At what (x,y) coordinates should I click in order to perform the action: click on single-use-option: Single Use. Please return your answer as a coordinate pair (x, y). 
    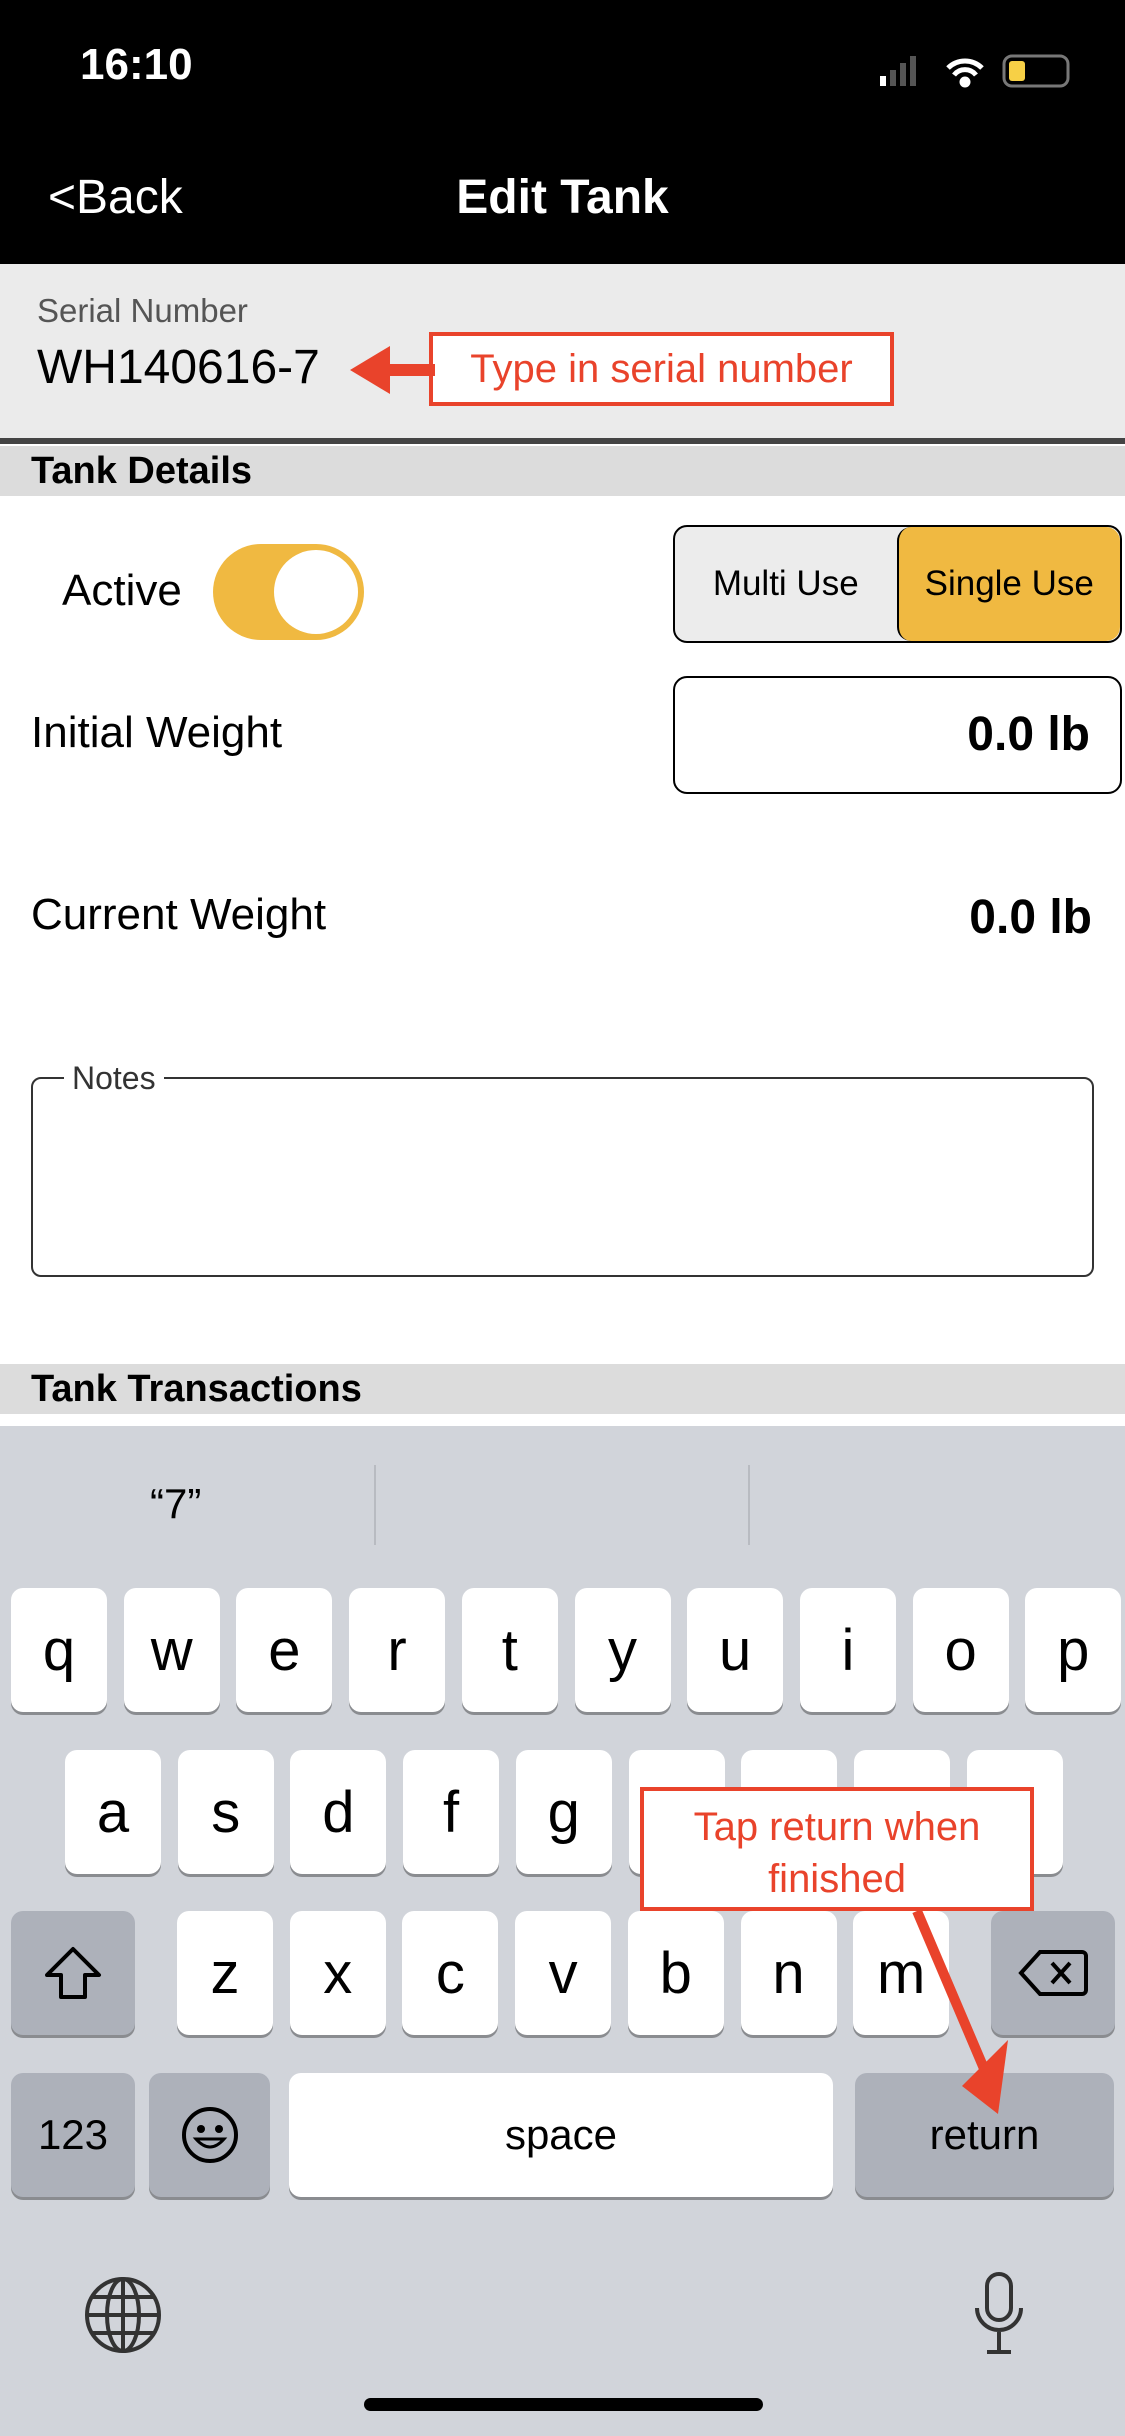
    Looking at the image, I should click on (1008, 584).